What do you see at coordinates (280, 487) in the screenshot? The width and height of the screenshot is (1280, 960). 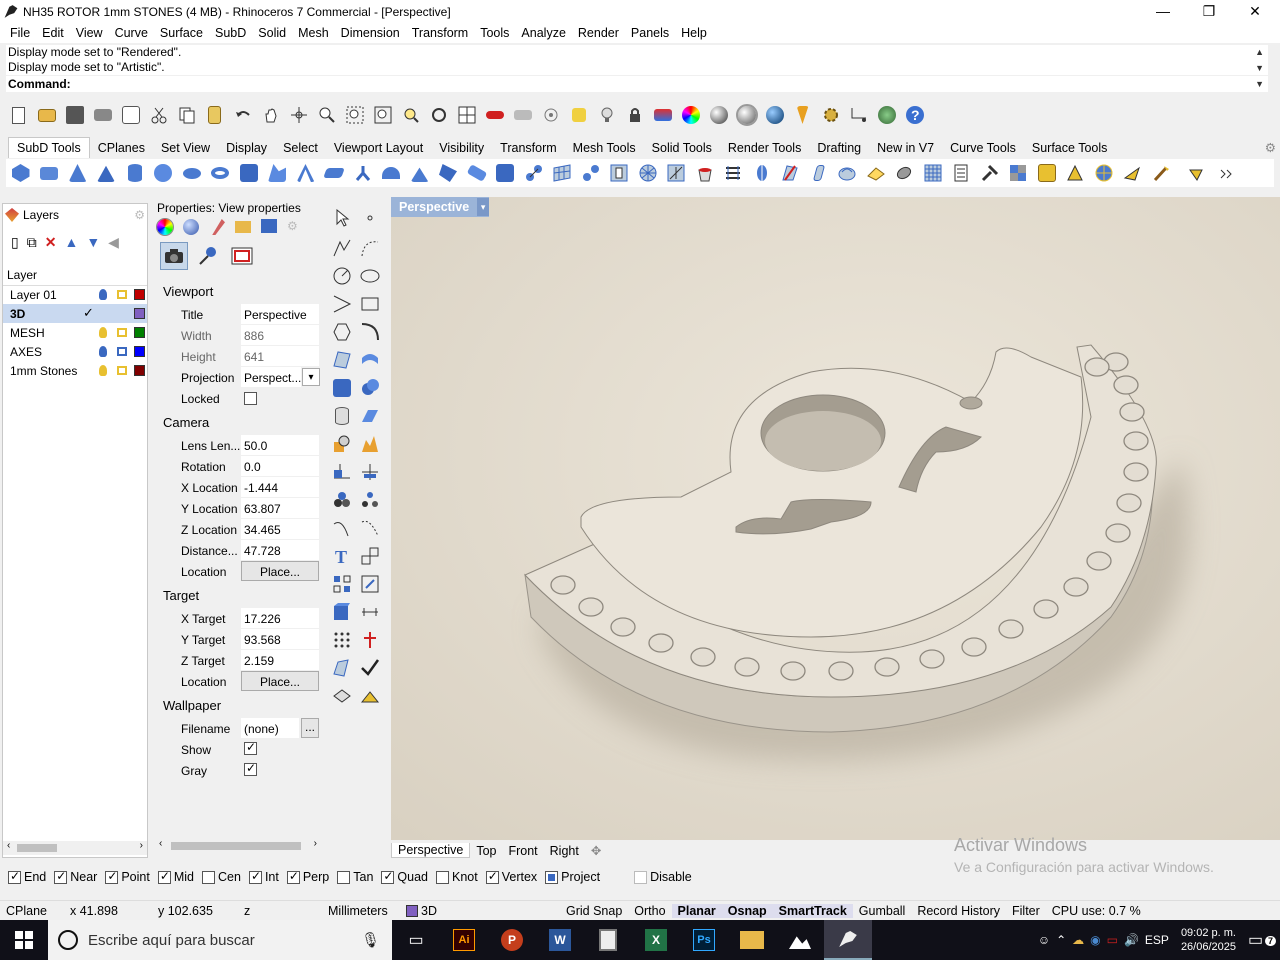 I see `x-location-field: -1.444` at bounding box center [280, 487].